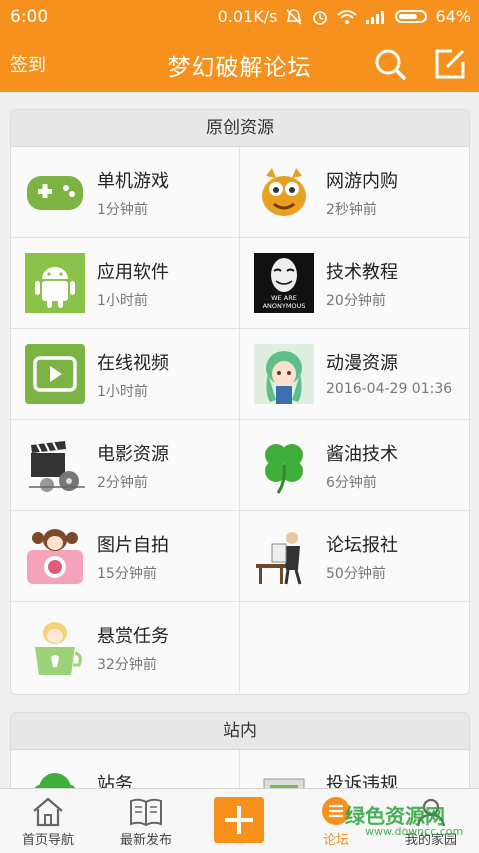 Image resolution: width=479 pixels, height=853 pixels. What do you see at coordinates (133, 545) in the screenshot?
I see `forum-name: 图片自拍` at bounding box center [133, 545].